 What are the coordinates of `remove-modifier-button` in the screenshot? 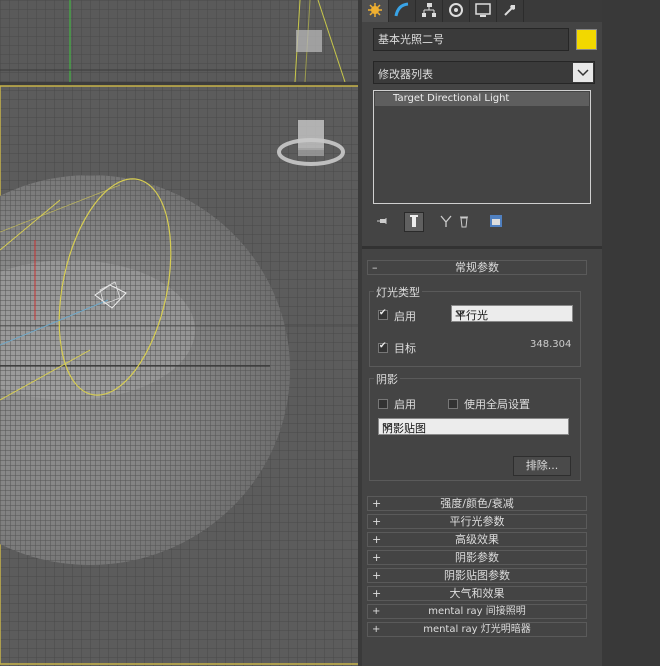 It's located at (464, 222).